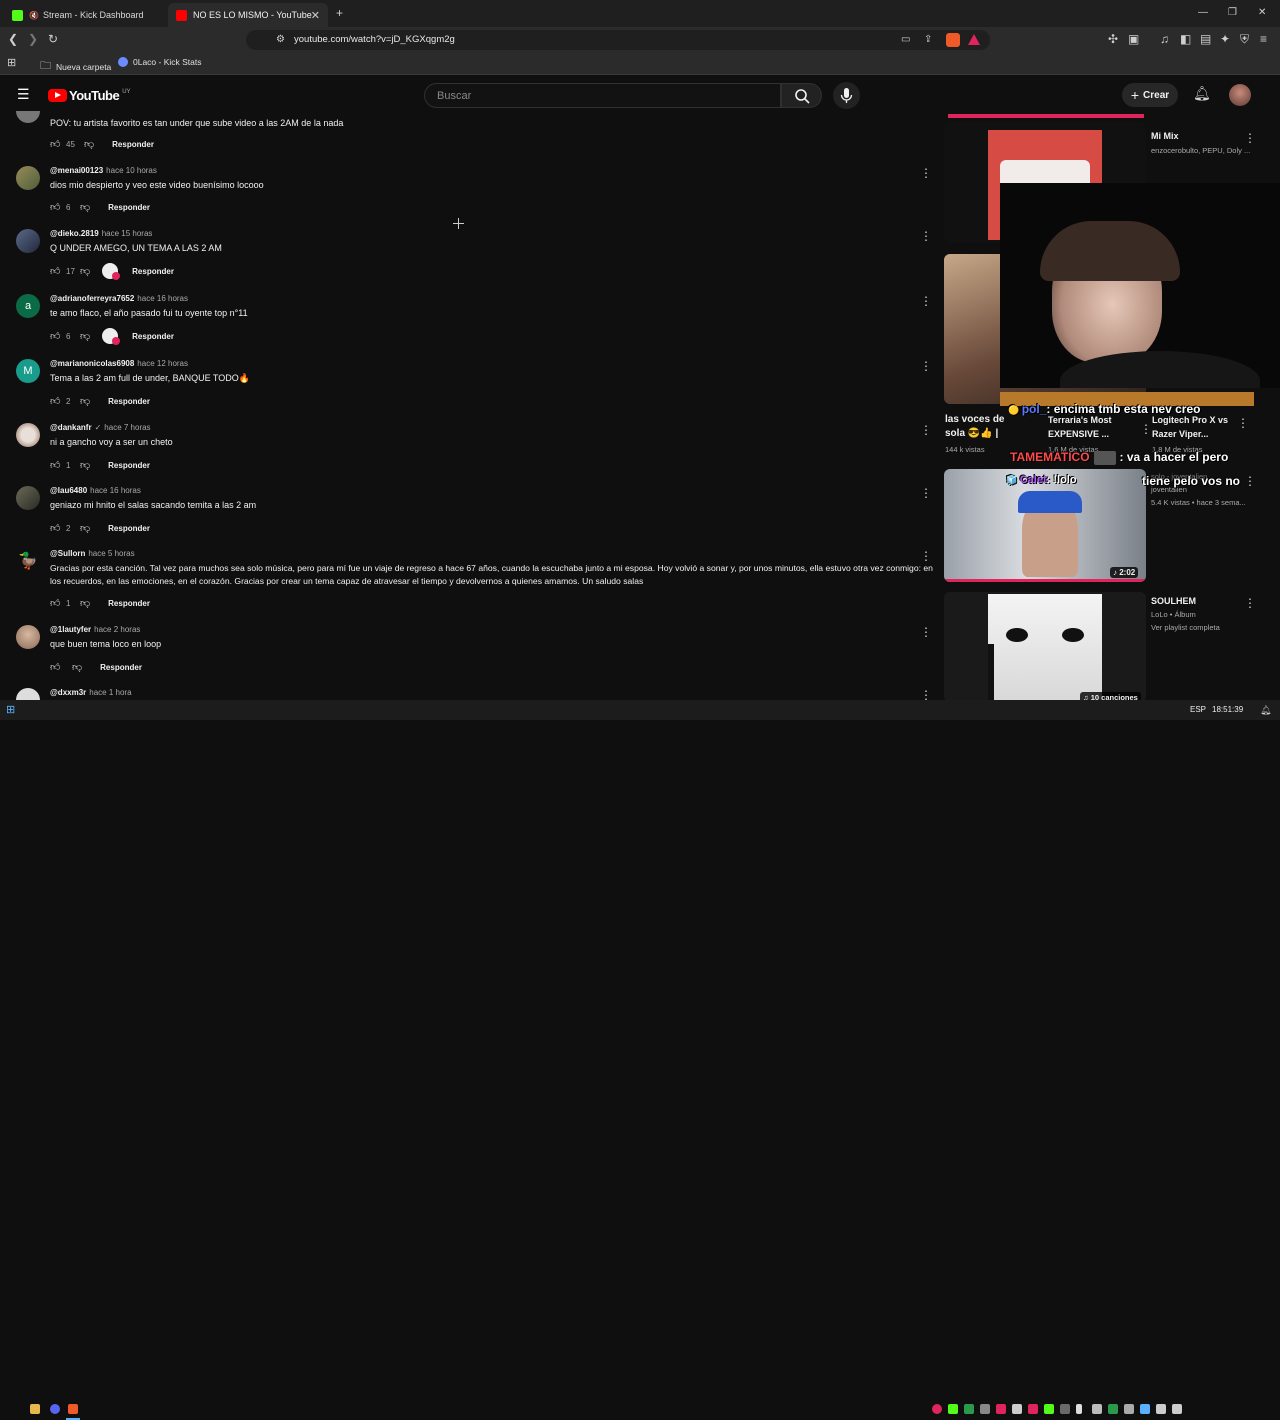 This screenshot has height=1420, width=1280. I want to click on share-icon: ⇪, so click(928, 40).